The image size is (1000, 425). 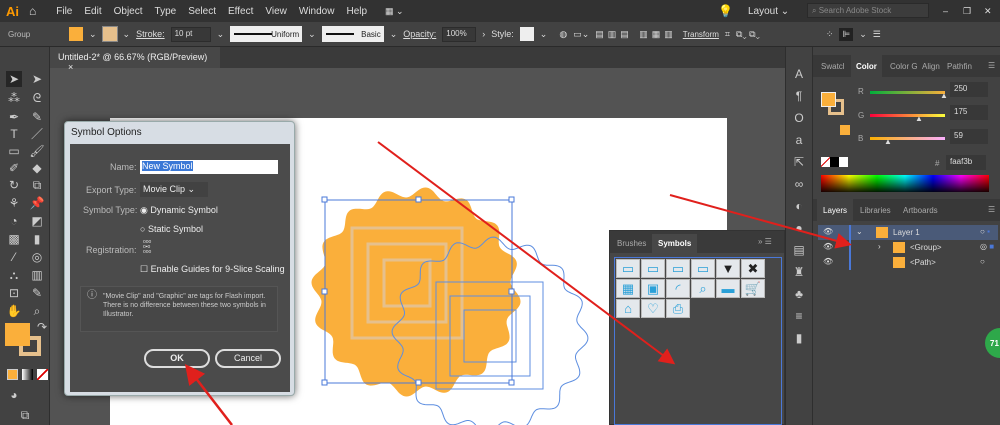 I want to click on dialog-title: Symbol Options, so click(x=106, y=132).